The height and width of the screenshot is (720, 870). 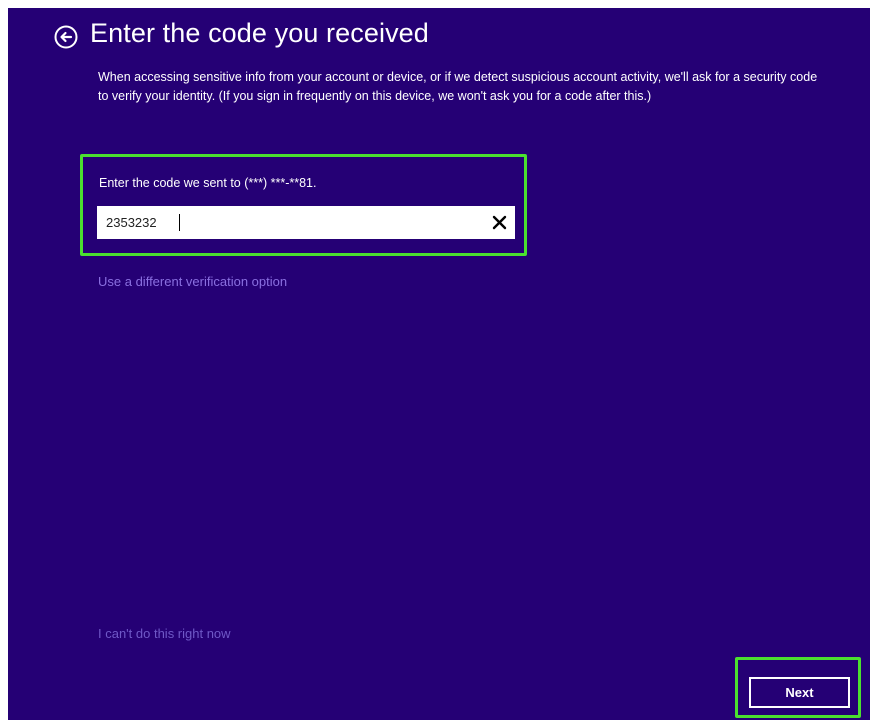 What do you see at coordinates (303, 205) in the screenshot?
I see `code-highlight-box` at bounding box center [303, 205].